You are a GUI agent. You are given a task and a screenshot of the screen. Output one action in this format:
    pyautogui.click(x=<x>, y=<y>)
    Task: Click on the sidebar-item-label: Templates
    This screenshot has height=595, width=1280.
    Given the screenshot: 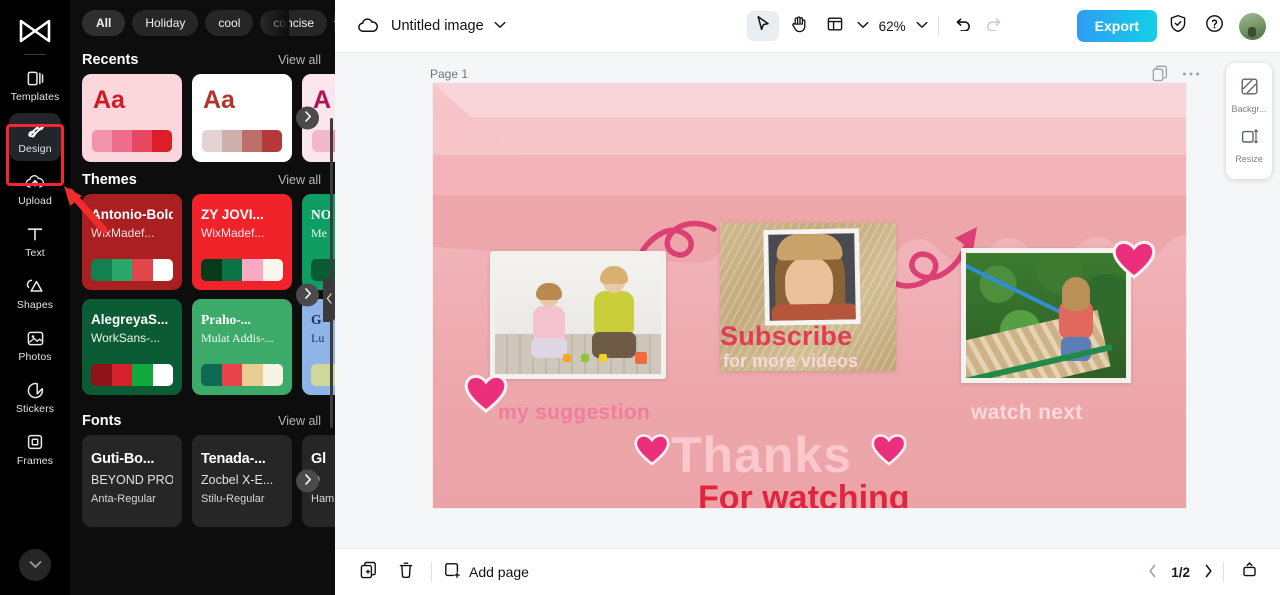 What is the action you would take?
    pyautogui.click(x=35, y=96)
    